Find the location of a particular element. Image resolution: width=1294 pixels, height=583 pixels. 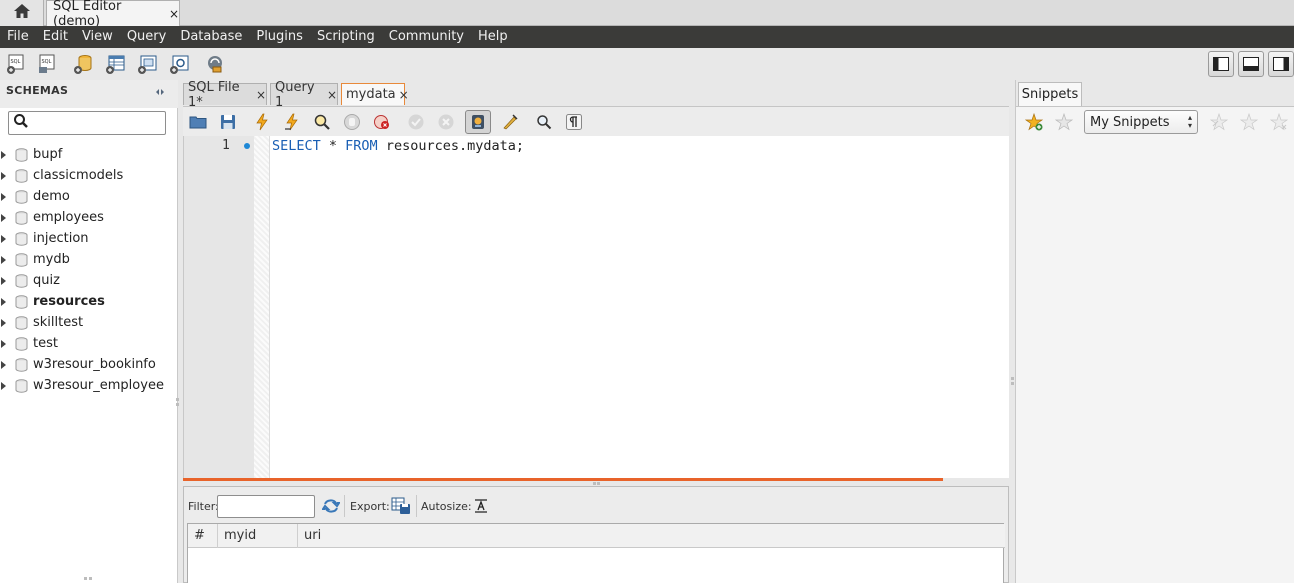

schema-item-skilltest: skilltest is located at coordinates (89, 322).